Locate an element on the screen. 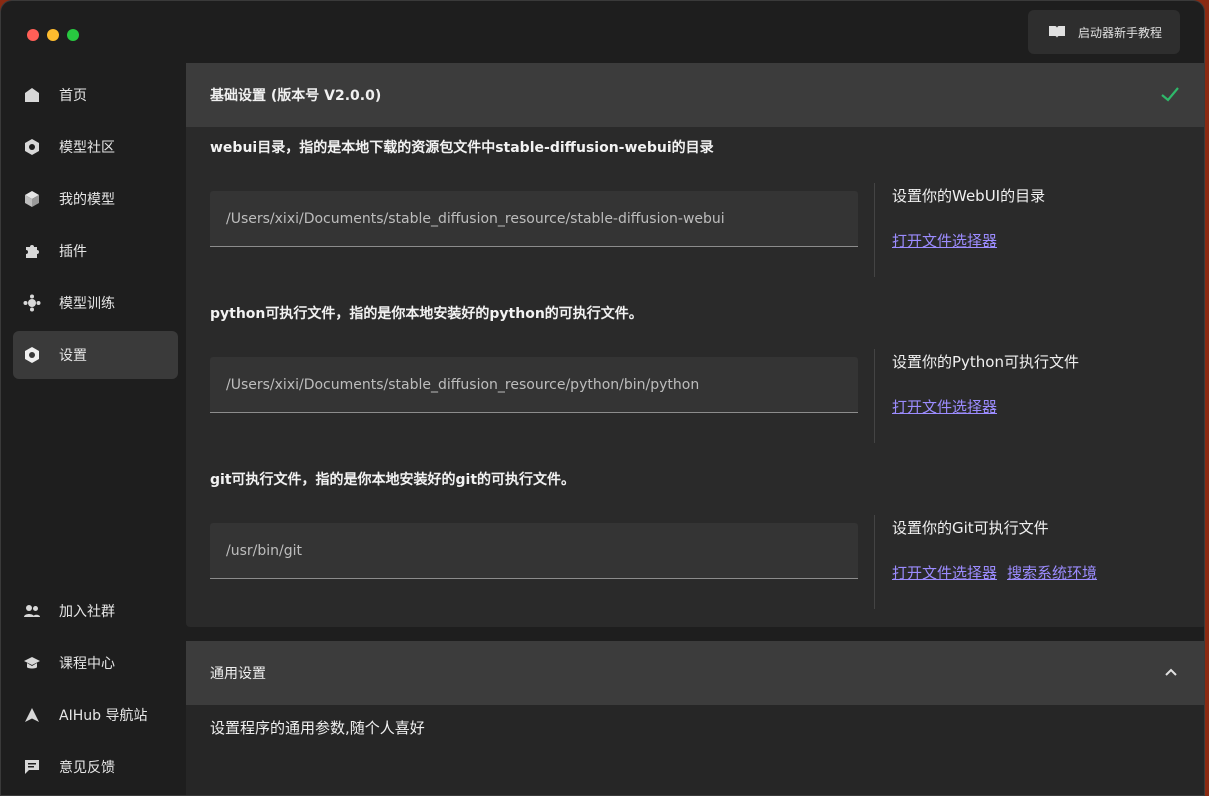 Image resolution: width=1209 pixels, height=796 pixels. feedback-icon is located at coordinates (32, 767).